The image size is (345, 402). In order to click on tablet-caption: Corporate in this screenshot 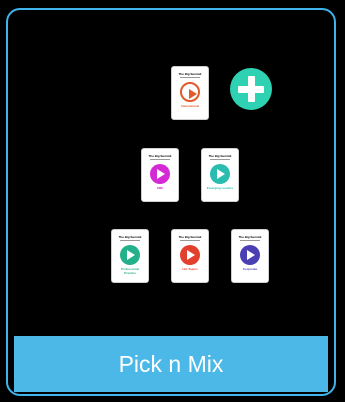, I will do `click(250, 269)`.